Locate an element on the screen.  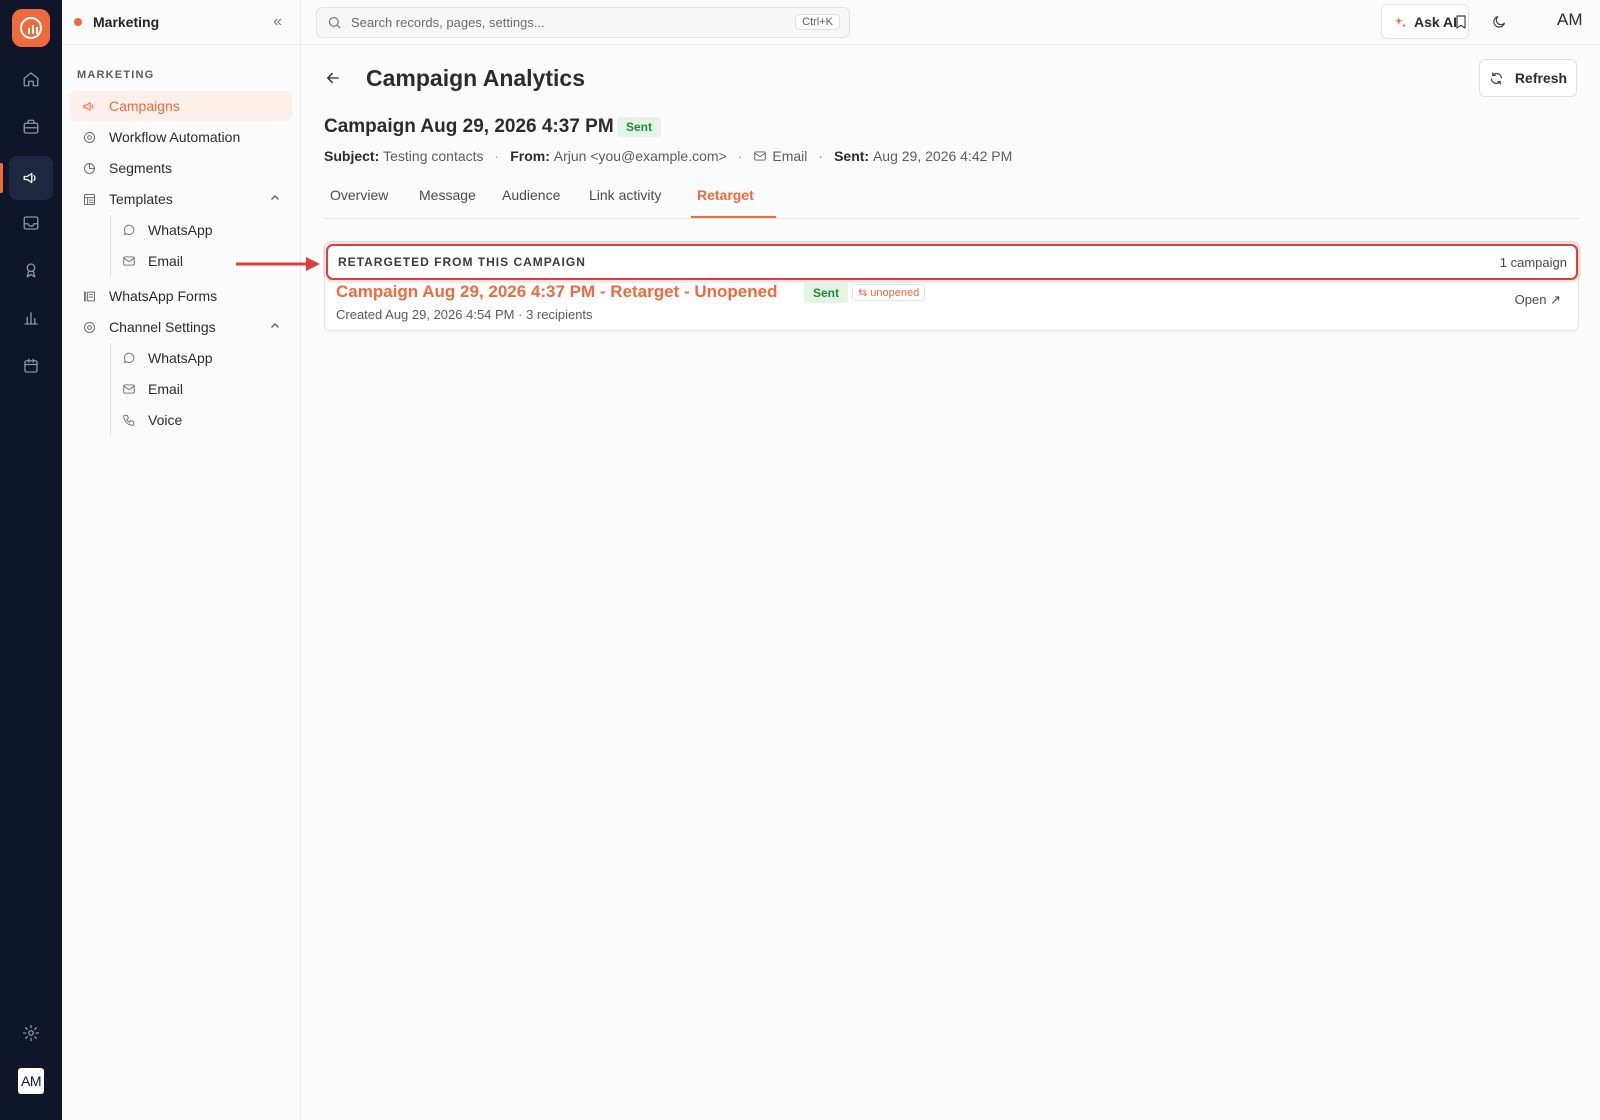
workspace-header: Marketing « is located at coordinates (181, 22).